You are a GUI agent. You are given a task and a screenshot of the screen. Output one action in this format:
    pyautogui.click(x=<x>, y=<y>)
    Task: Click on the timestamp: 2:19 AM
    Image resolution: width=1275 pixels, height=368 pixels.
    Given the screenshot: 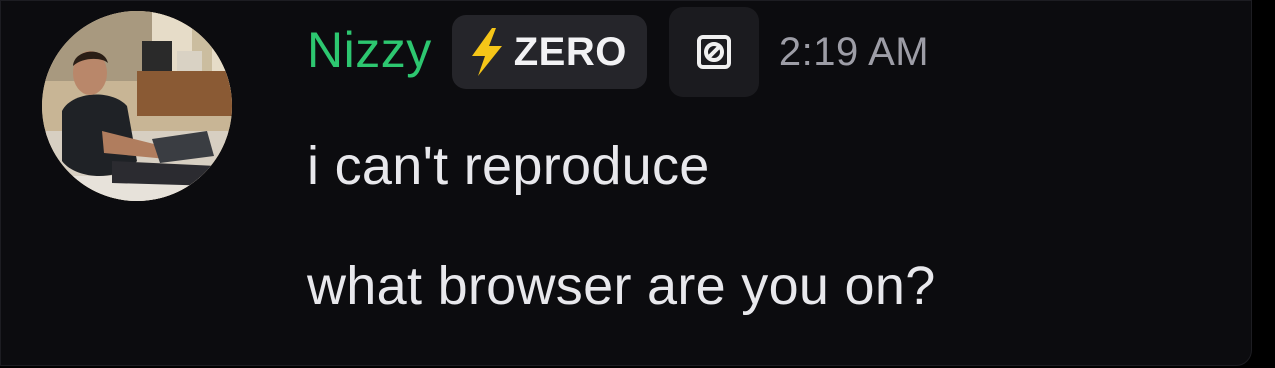 What is the action you would take?
    pyautogui.click(x=854, y=52)
    